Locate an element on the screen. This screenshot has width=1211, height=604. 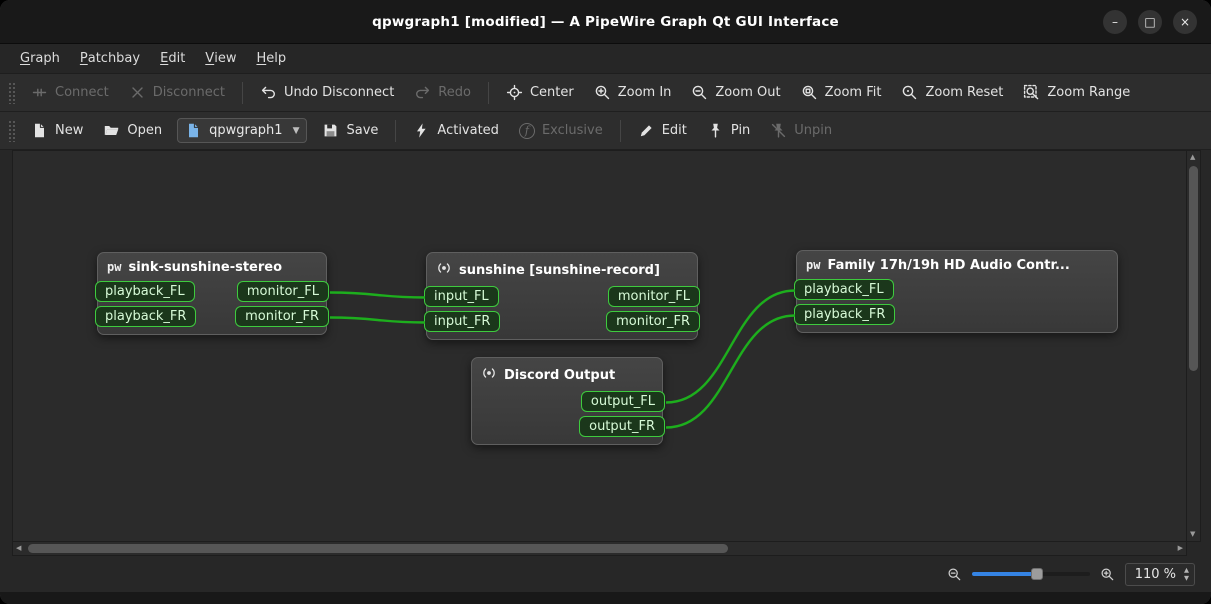
unpin-icon is located at coordinates (778, 130).